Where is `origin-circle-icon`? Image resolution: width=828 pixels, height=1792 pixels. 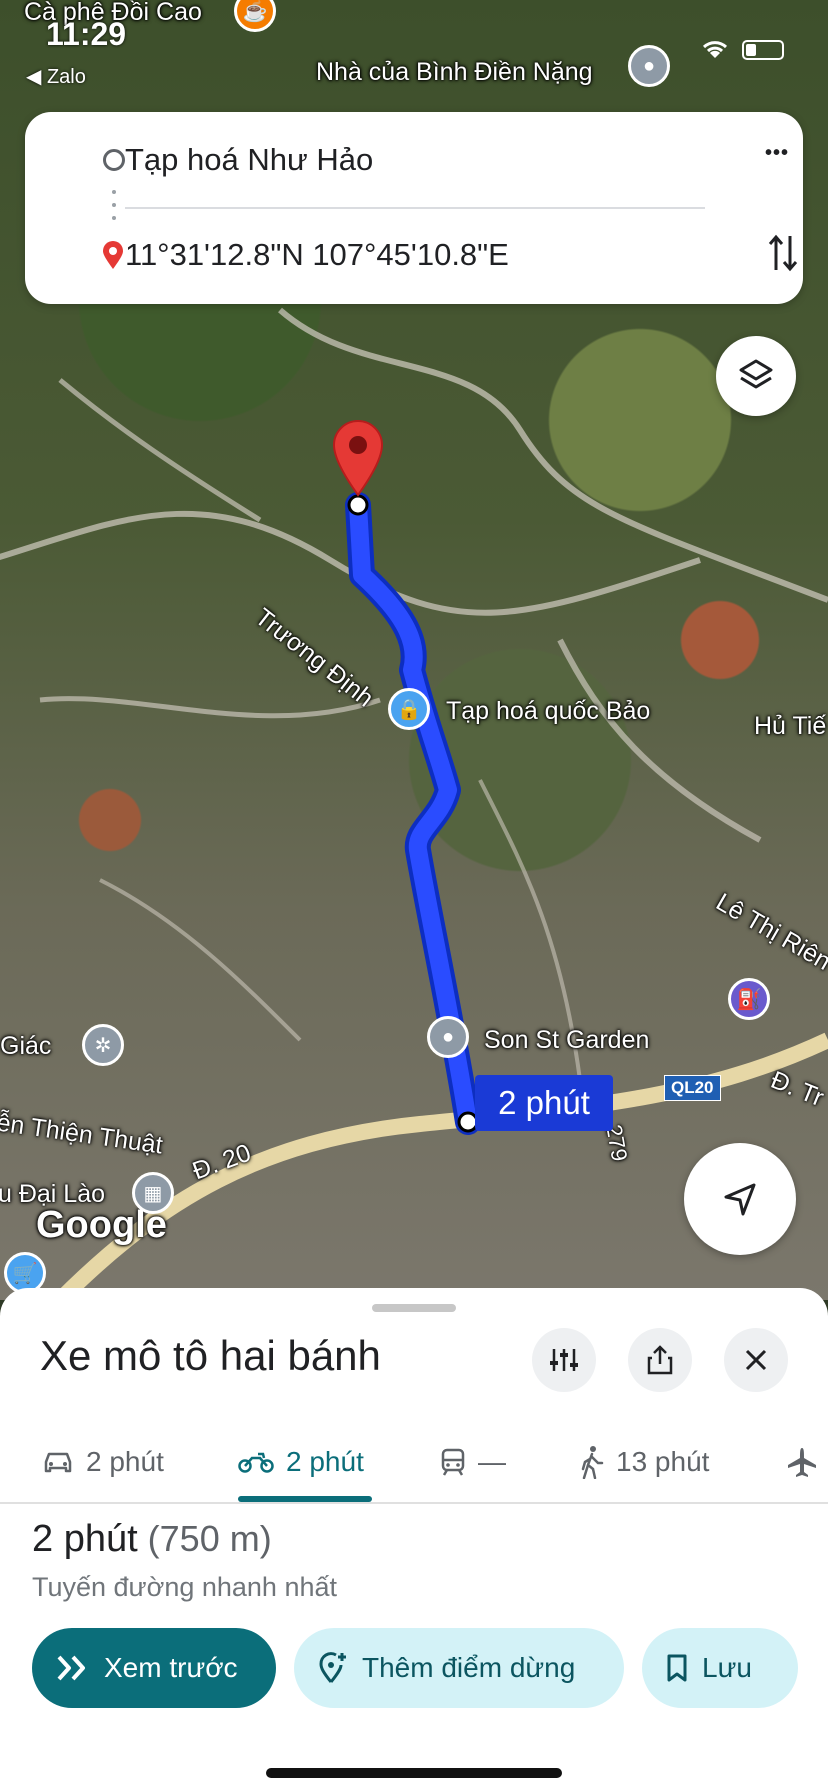 origin-circle-icon is located at coordinates (114, 160).